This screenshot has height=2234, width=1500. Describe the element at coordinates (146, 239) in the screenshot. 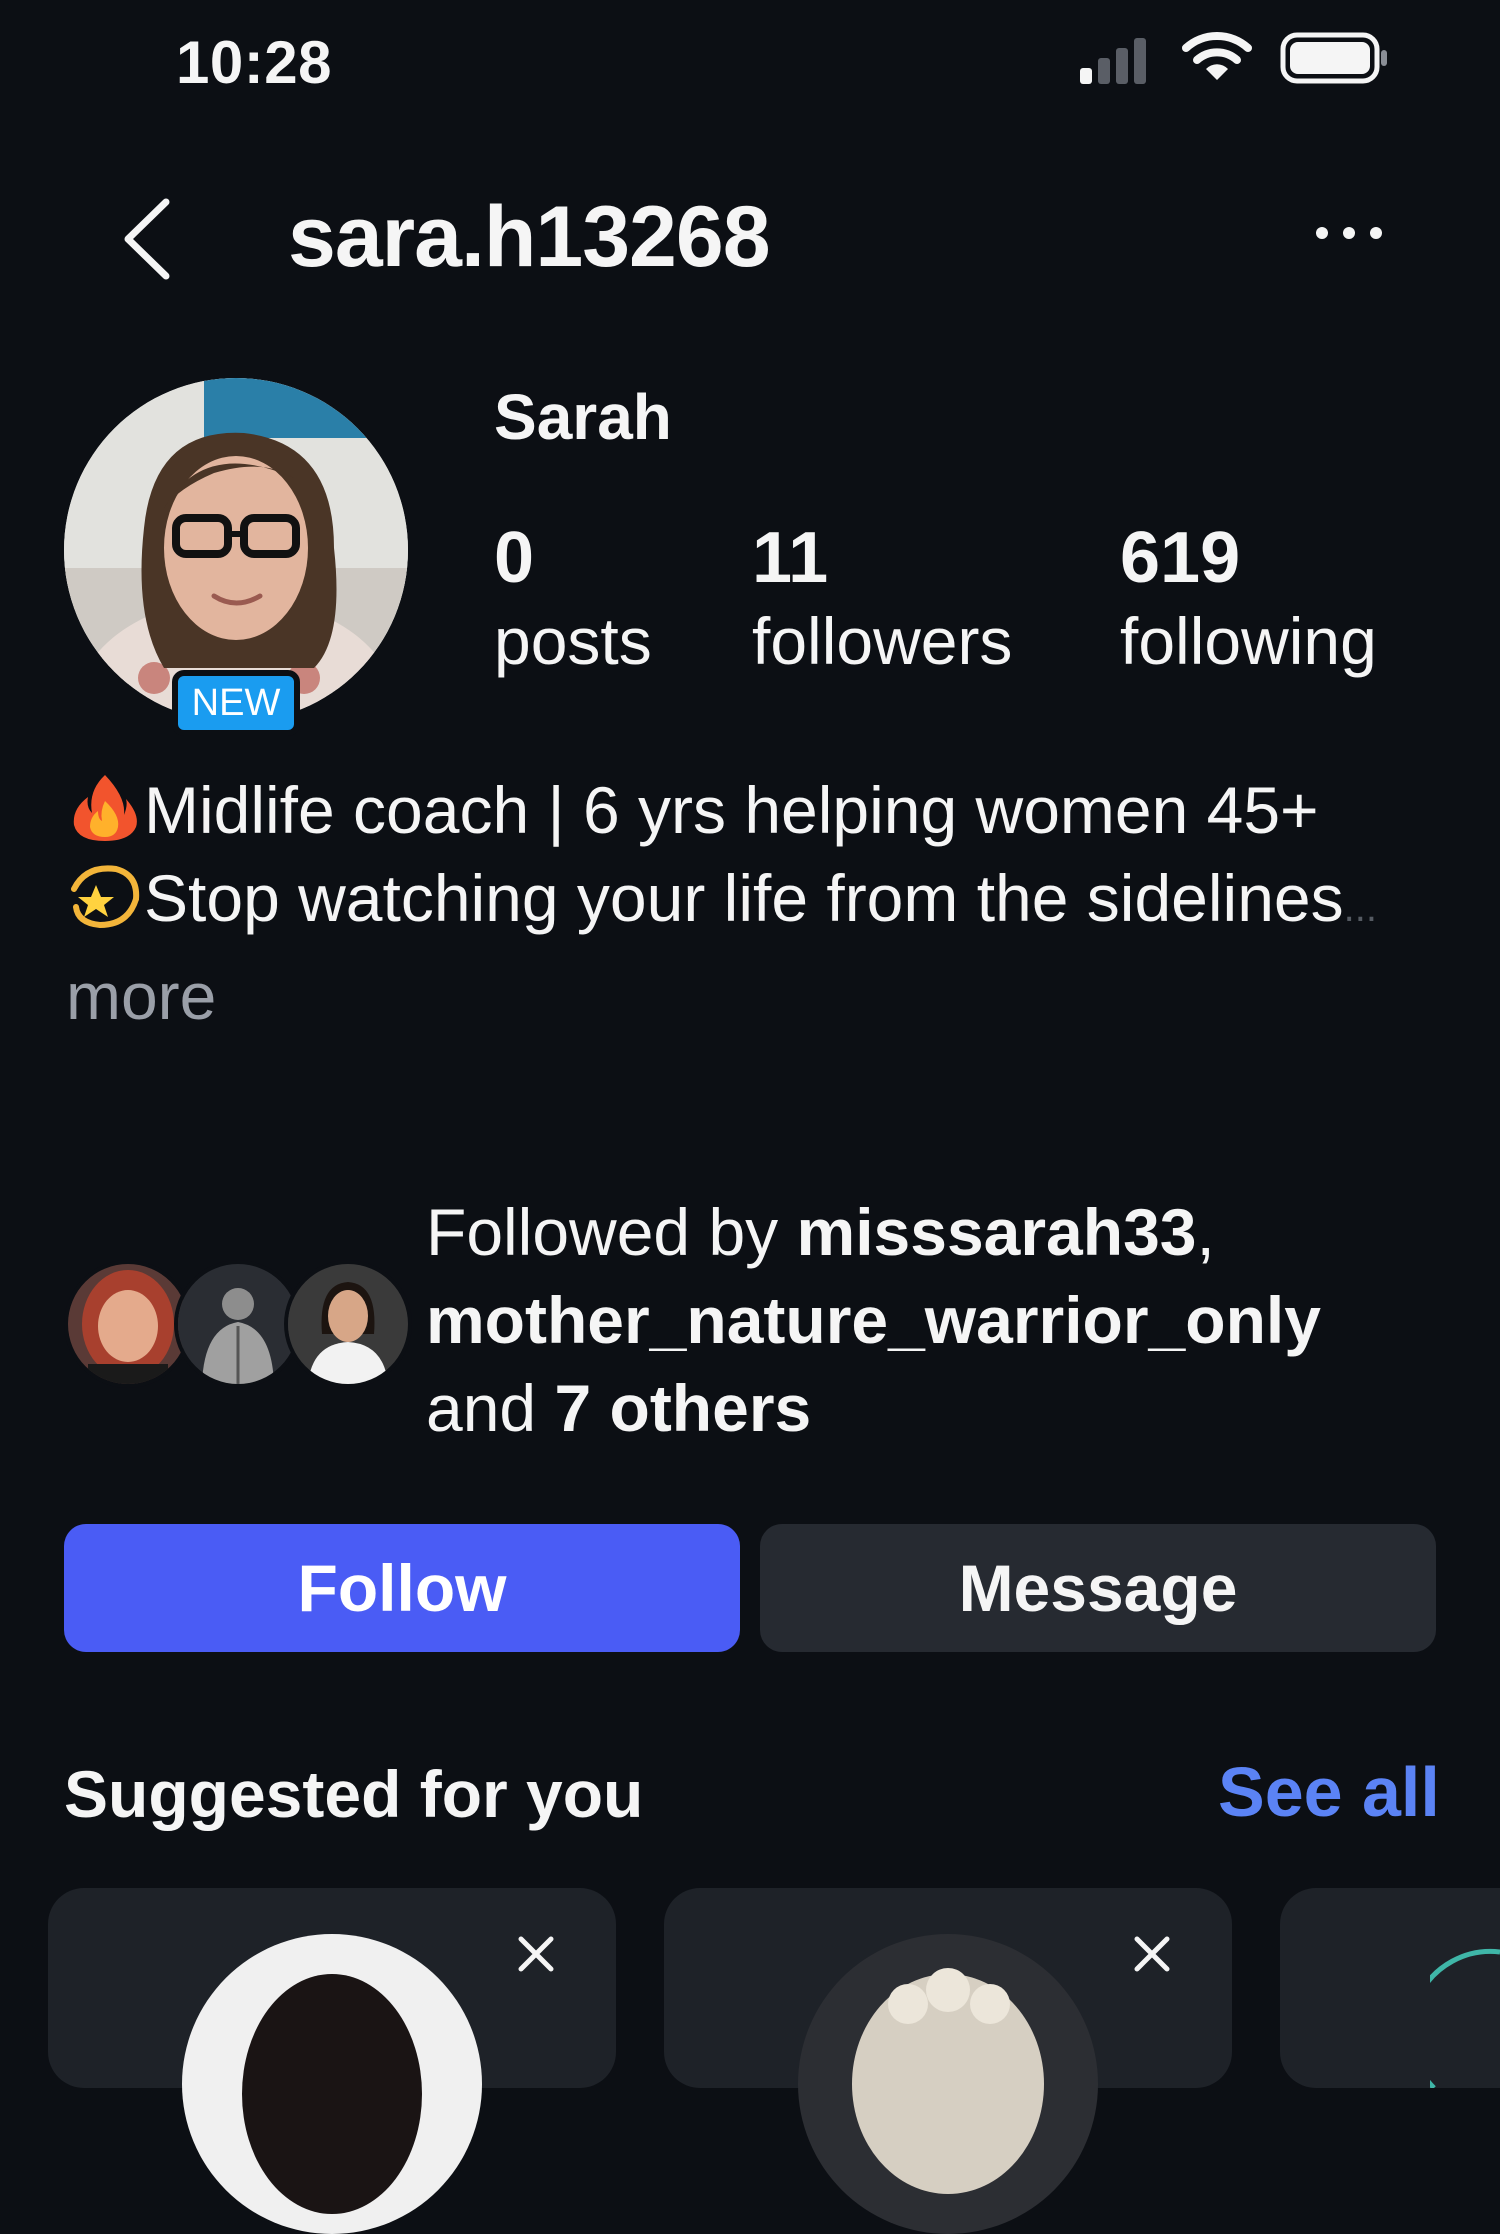

I see `back-chevron-icon` at that location.